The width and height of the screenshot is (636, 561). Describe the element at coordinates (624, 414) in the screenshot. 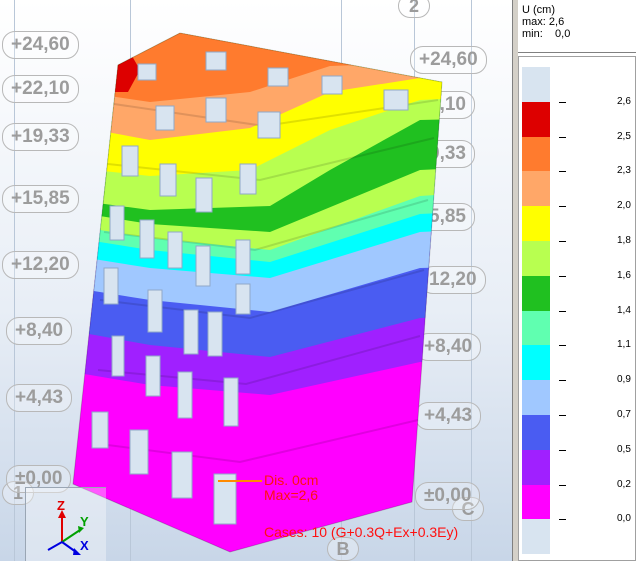

I see `legend-value-label: 0,7` at that location.